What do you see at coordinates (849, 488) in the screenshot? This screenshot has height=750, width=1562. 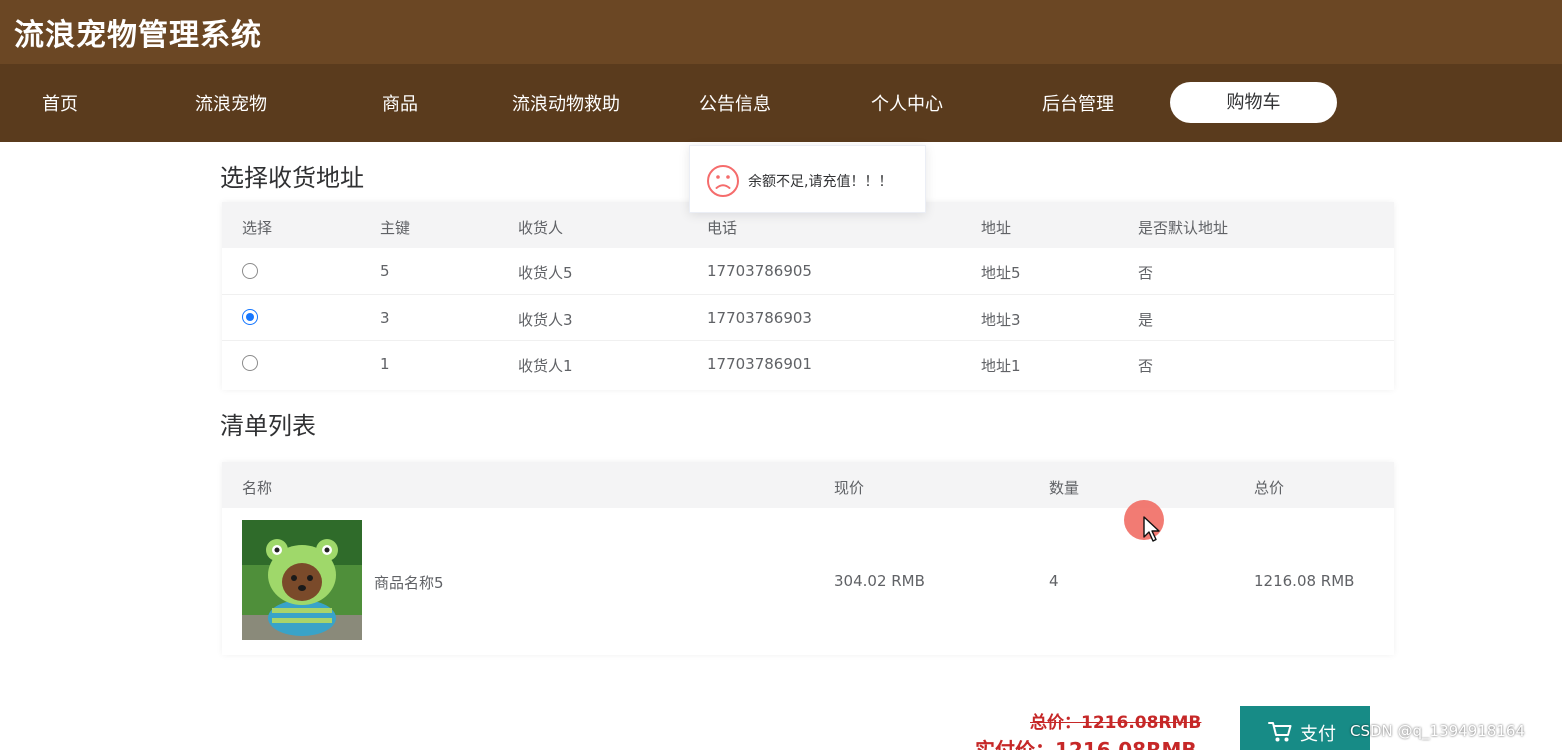 I see `column-header-price: 现价` at bounding box center [849, 488].